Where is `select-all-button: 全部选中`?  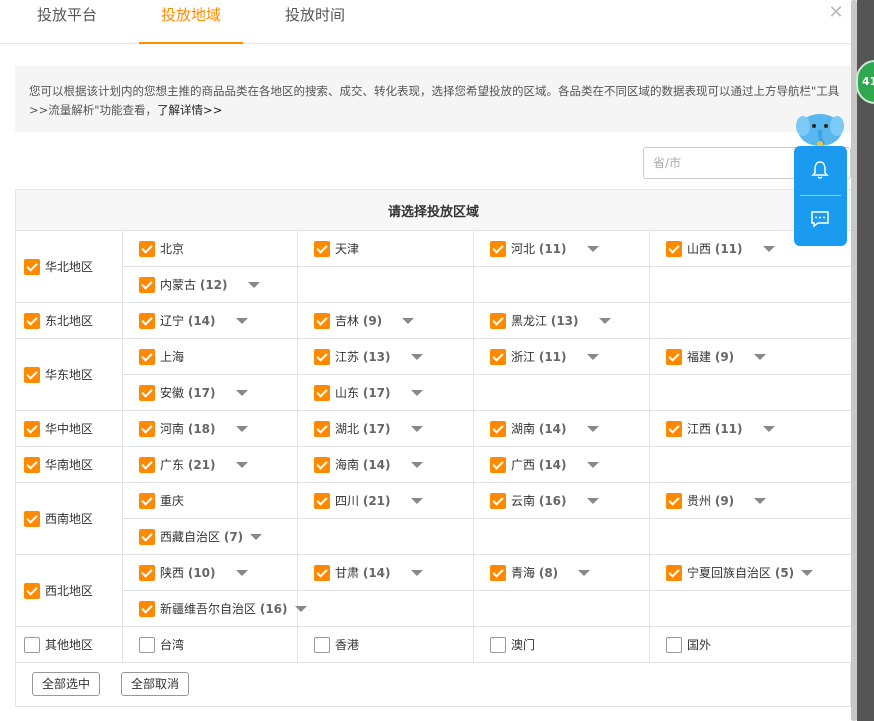
select-all-button: 全部选中 is located at coordinates (66, 684).